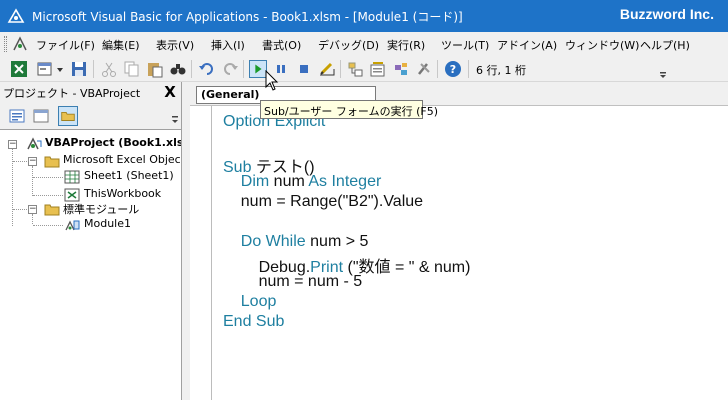 The image size is (728, 400). Describe the element at coordinates (401, 69) in the screenshot. I see `object-browser-icon` at that location.